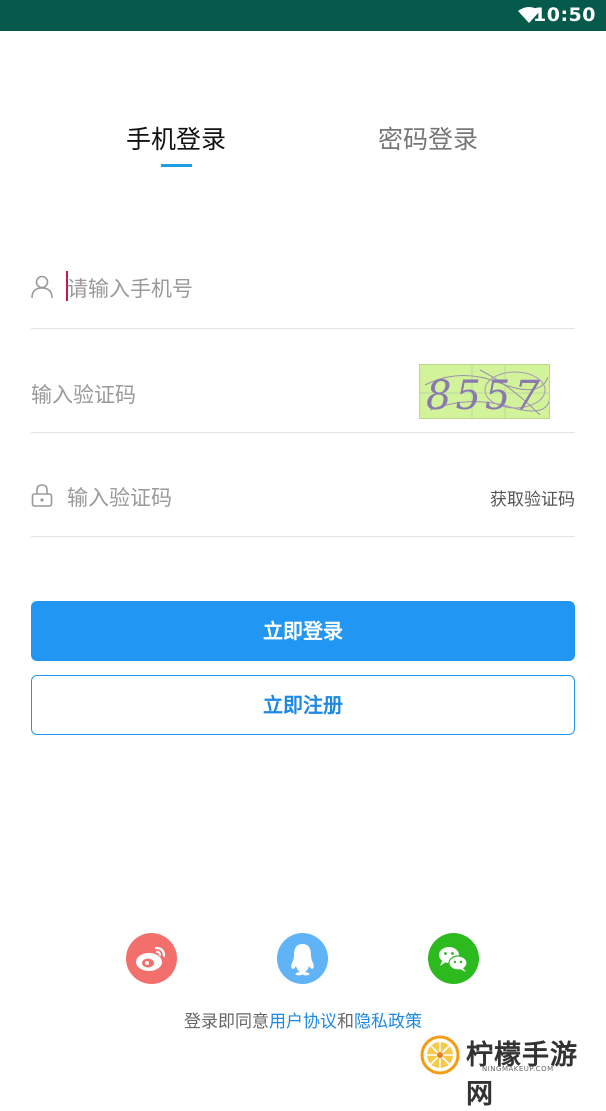 The width and height of the screenshot is (606, 1111). What do you see at coordinates (130, 289) in the screenshot?
I see `phone-input-placeholder: 请输入手机号` at bounding box center [130, 289].